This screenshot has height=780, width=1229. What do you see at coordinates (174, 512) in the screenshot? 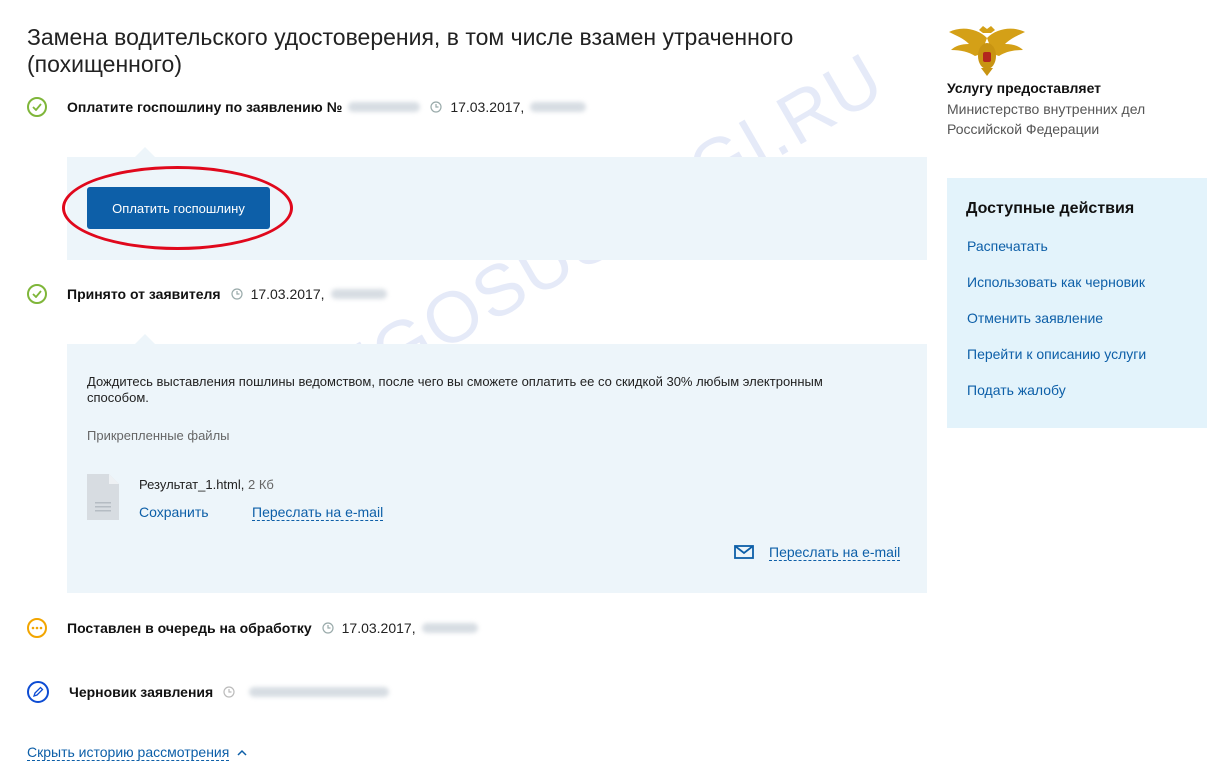
I see `save-file-link: Сохранить` at bounding box center [174, 512].